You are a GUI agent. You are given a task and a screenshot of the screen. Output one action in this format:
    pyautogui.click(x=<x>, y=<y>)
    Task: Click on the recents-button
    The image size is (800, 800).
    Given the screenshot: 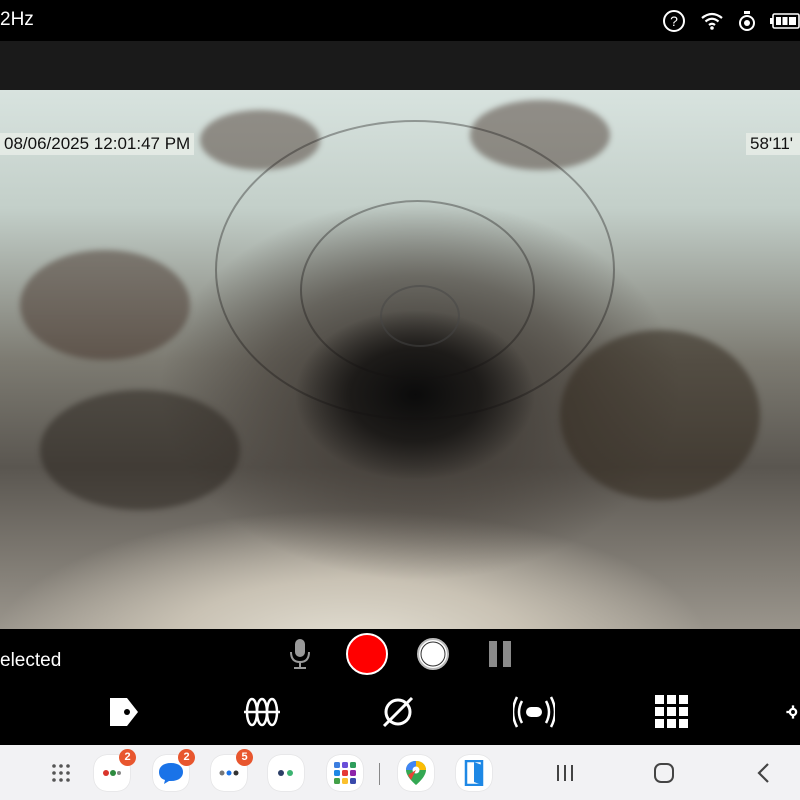 What is the action you would take?
    pyautogui.click(x=565, y=773)
    